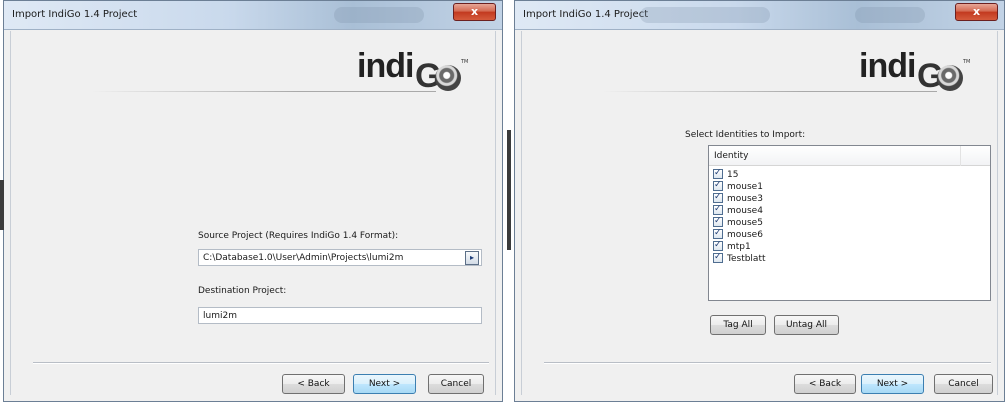 The height and width of the screenshot is (405, 1005). Describe the element at coordinates (745, 223) in the screenshot. I see `identity-label: mouse5` at that location.